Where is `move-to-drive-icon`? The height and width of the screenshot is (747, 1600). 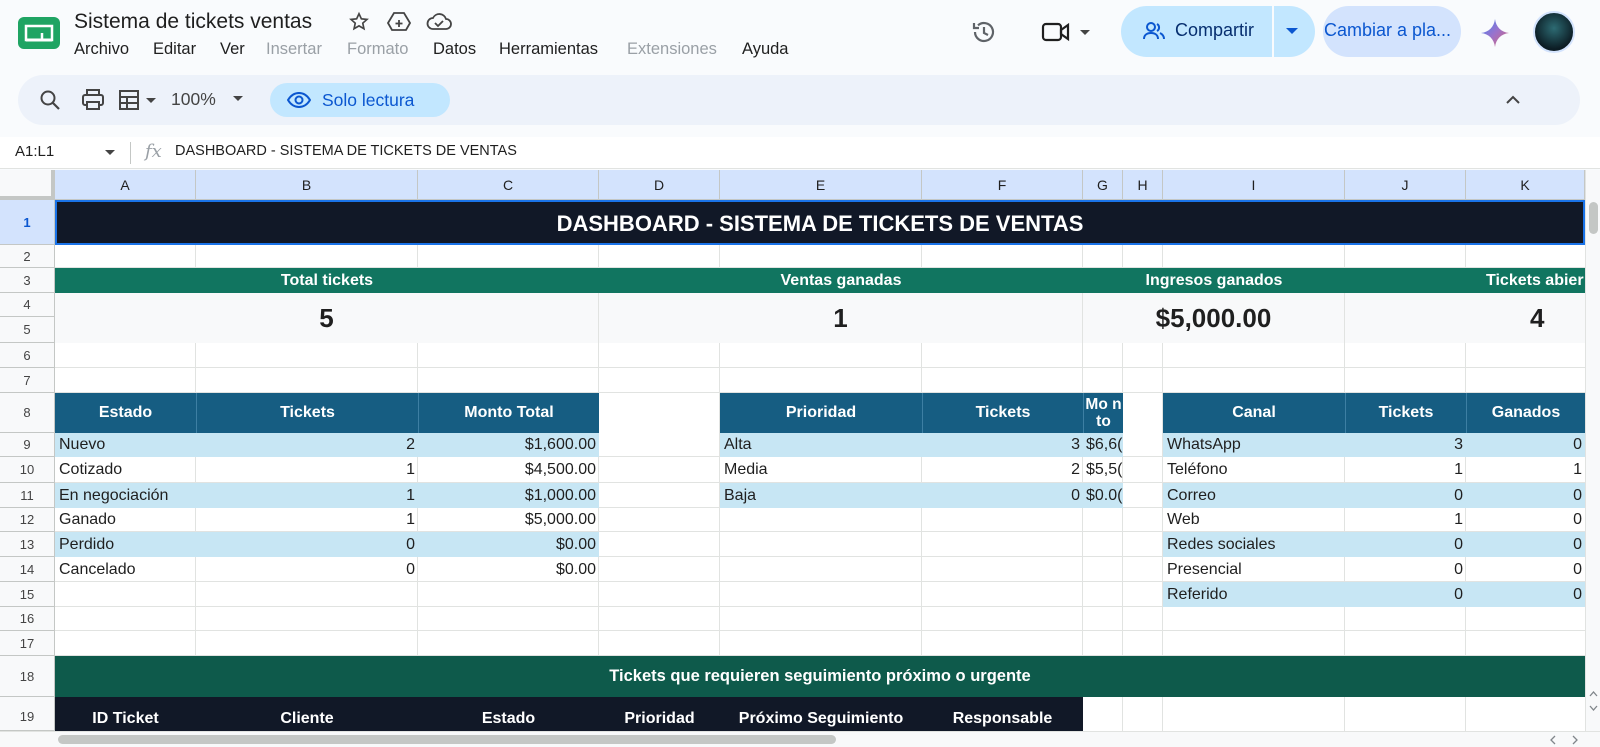
move-to-drive-icon is located at coordinates (399, 22).